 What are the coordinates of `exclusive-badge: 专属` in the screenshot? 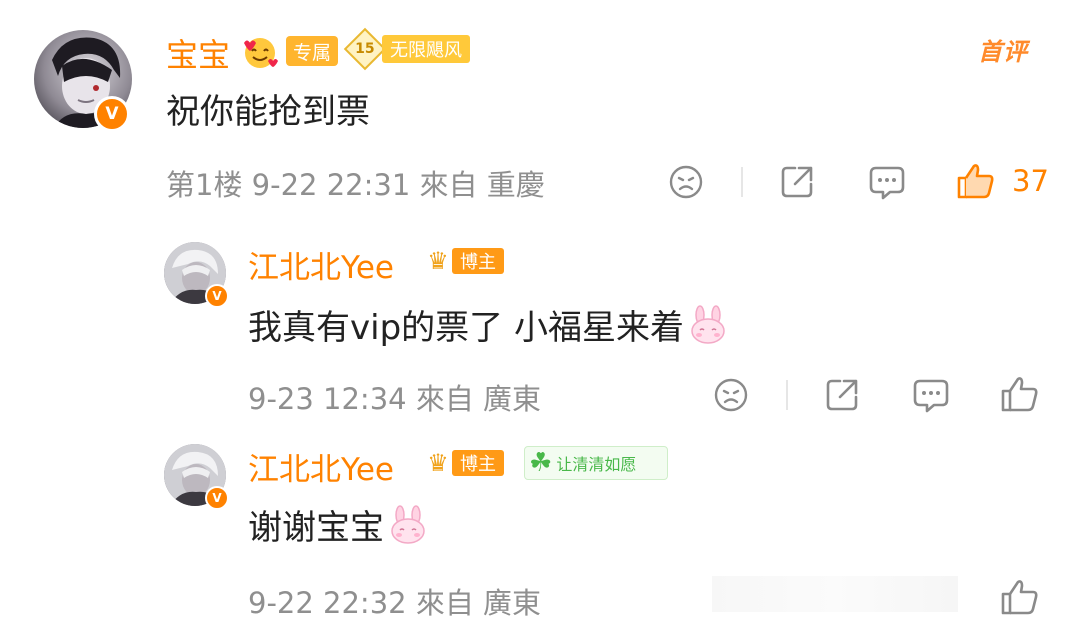 It's located at (312, 51).